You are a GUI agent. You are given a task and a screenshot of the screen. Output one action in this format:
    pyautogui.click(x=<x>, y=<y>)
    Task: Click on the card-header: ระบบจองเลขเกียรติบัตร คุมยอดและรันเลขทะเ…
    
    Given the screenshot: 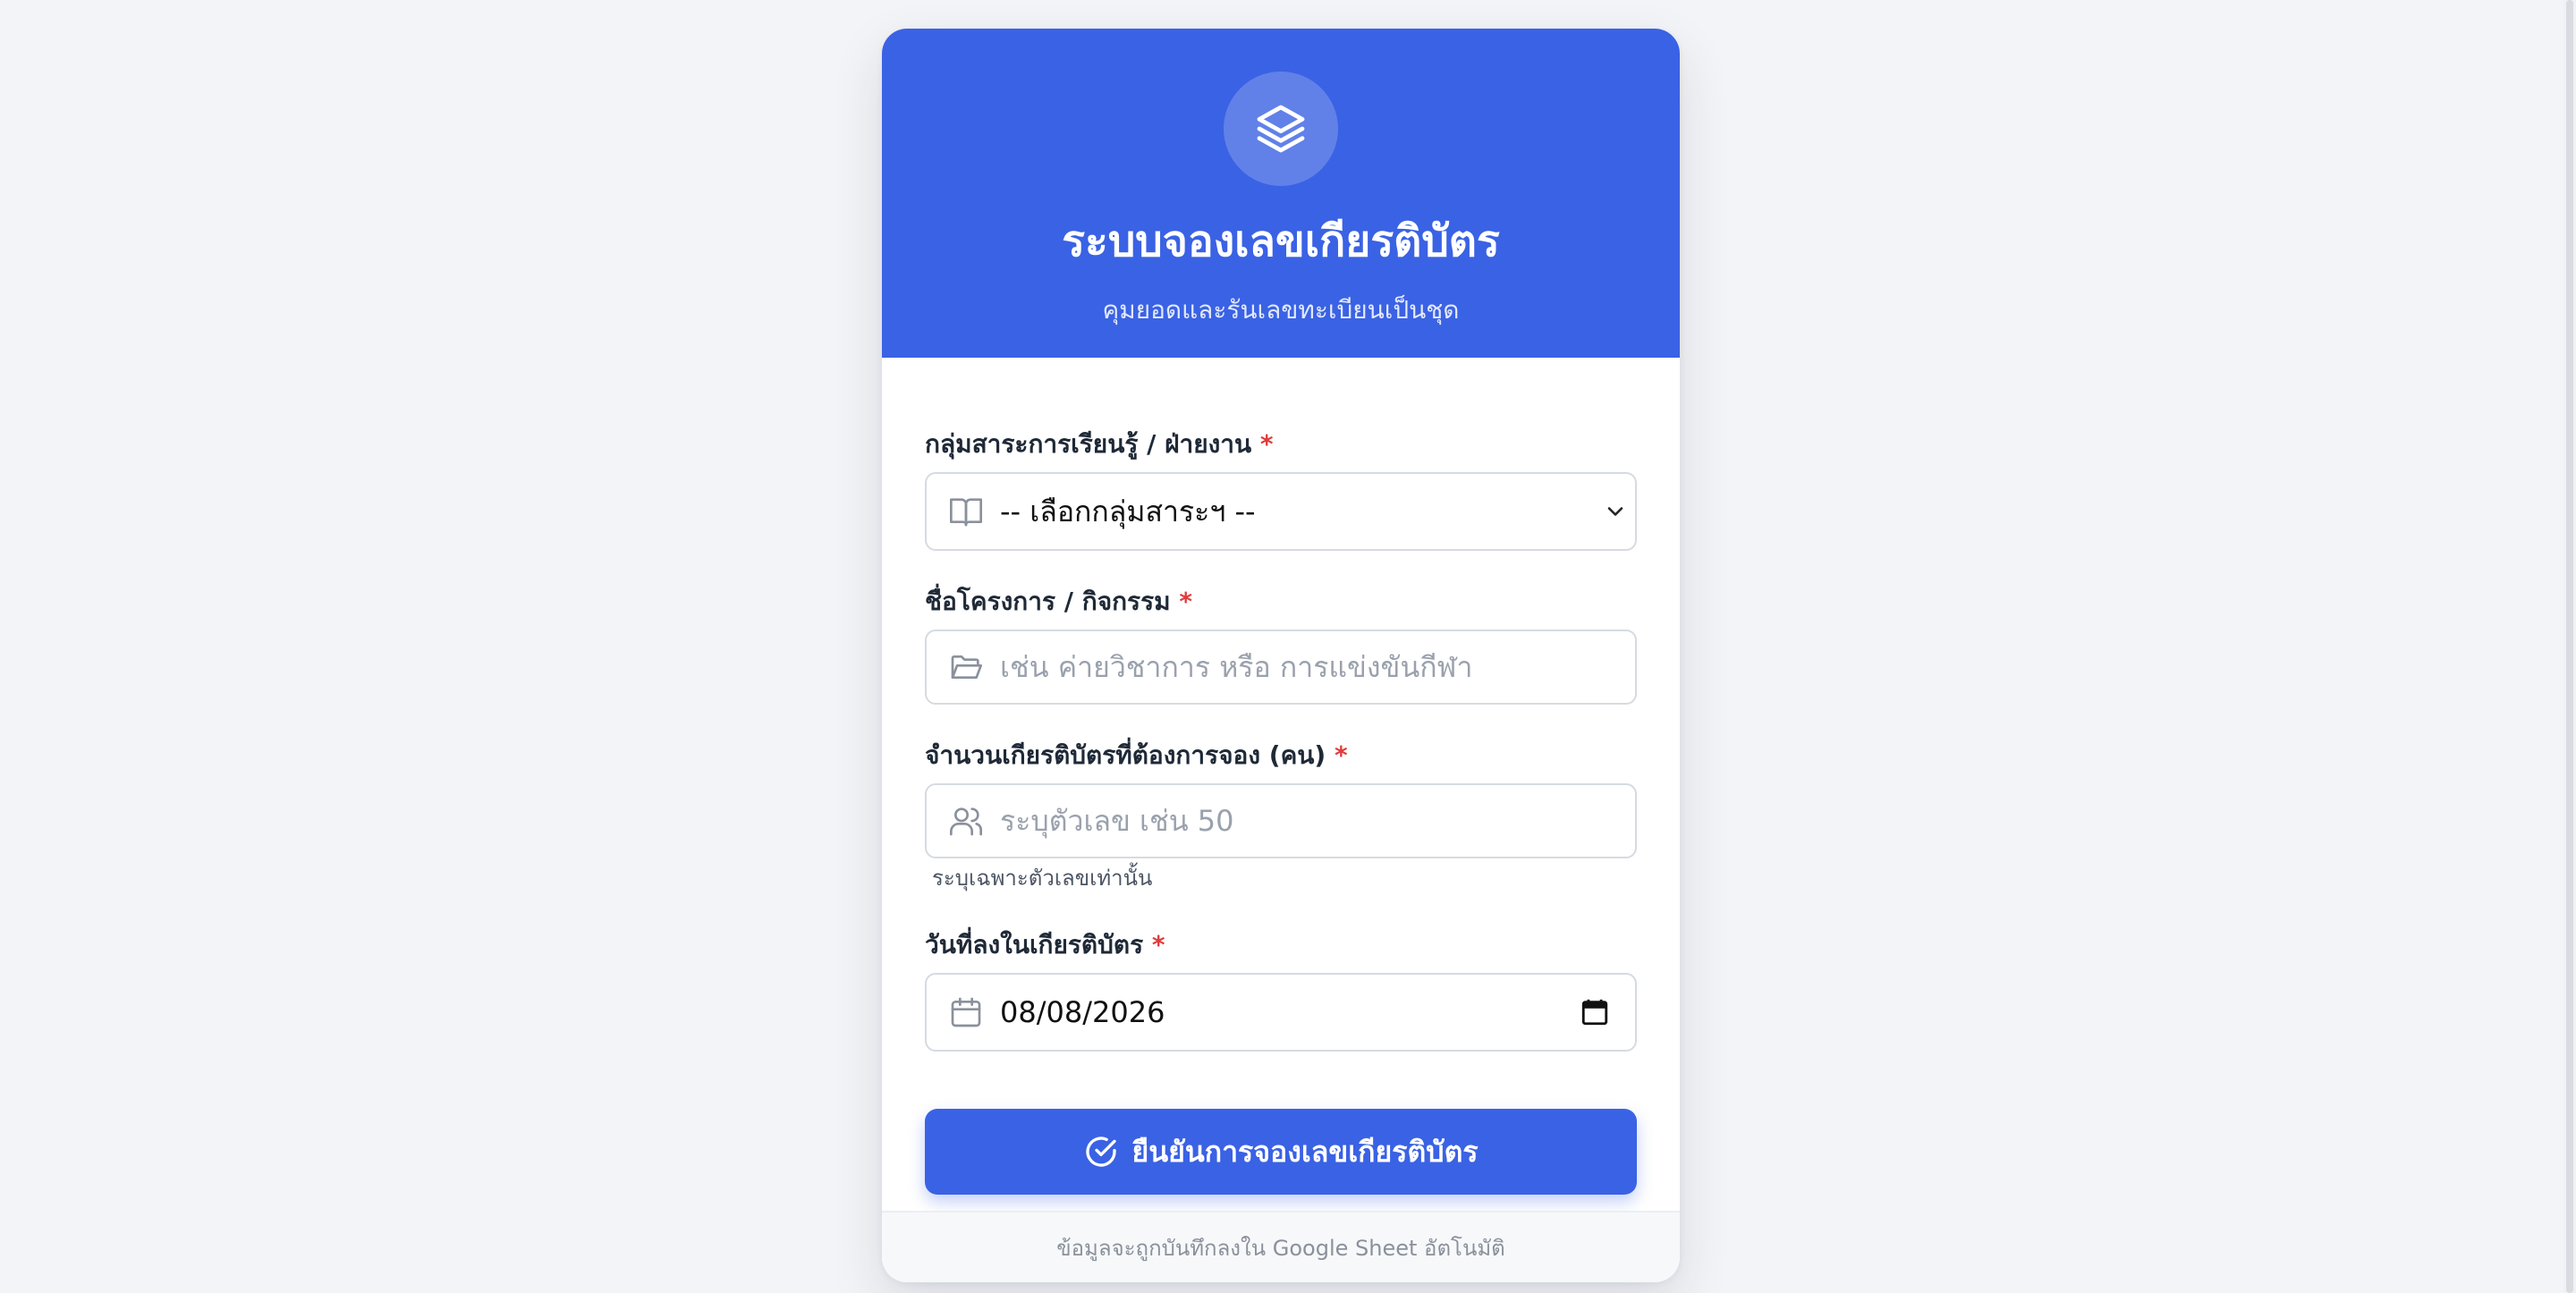 What is the action you would take?
    pyautogui.click(x=1281, y=194)
    